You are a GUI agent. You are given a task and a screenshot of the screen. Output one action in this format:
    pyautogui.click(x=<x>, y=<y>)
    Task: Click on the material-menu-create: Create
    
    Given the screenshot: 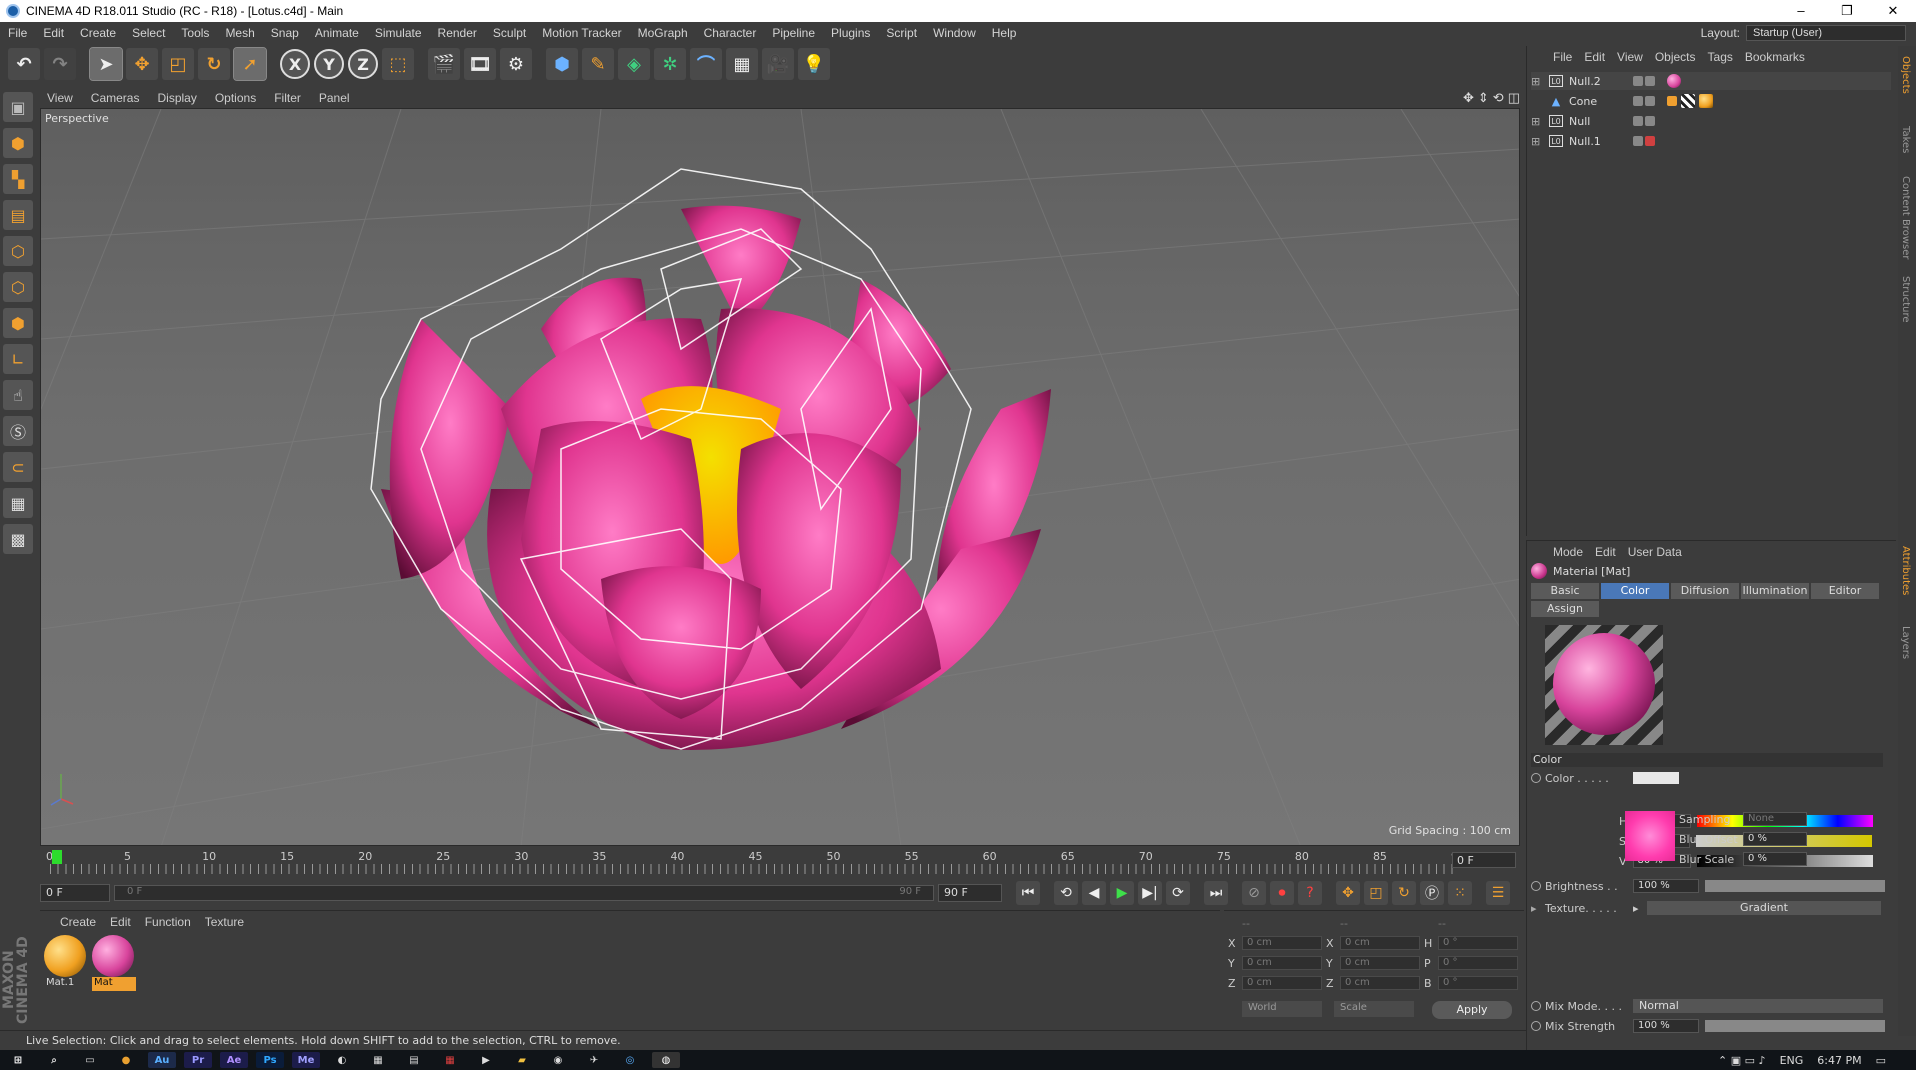 What is the action you would take?
    pyautogui.click(x=78, y=922)
    